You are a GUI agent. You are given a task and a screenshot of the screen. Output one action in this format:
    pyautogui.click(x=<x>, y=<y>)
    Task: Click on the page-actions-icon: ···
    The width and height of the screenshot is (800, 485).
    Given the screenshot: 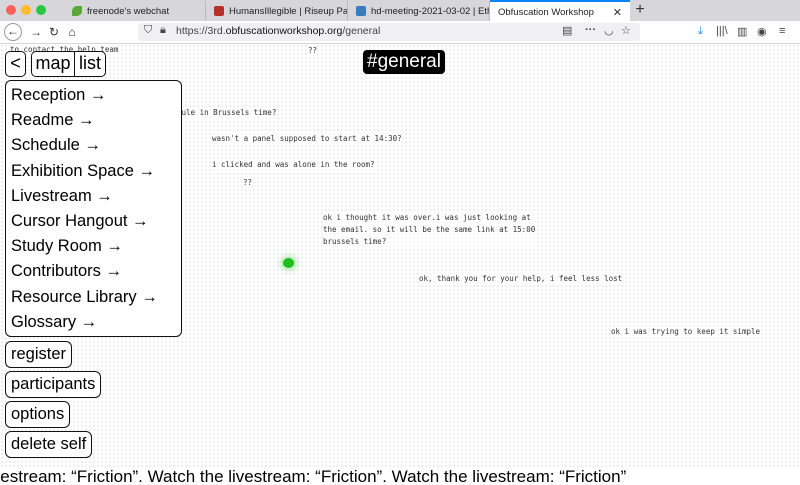 What is the action you would take?
    pyautogui.click(x=590, y=30)
    